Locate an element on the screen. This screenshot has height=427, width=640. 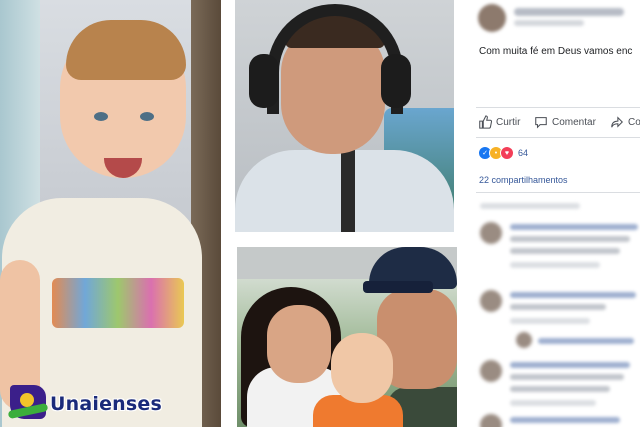
photo-family is located at coordinates (347, 337).